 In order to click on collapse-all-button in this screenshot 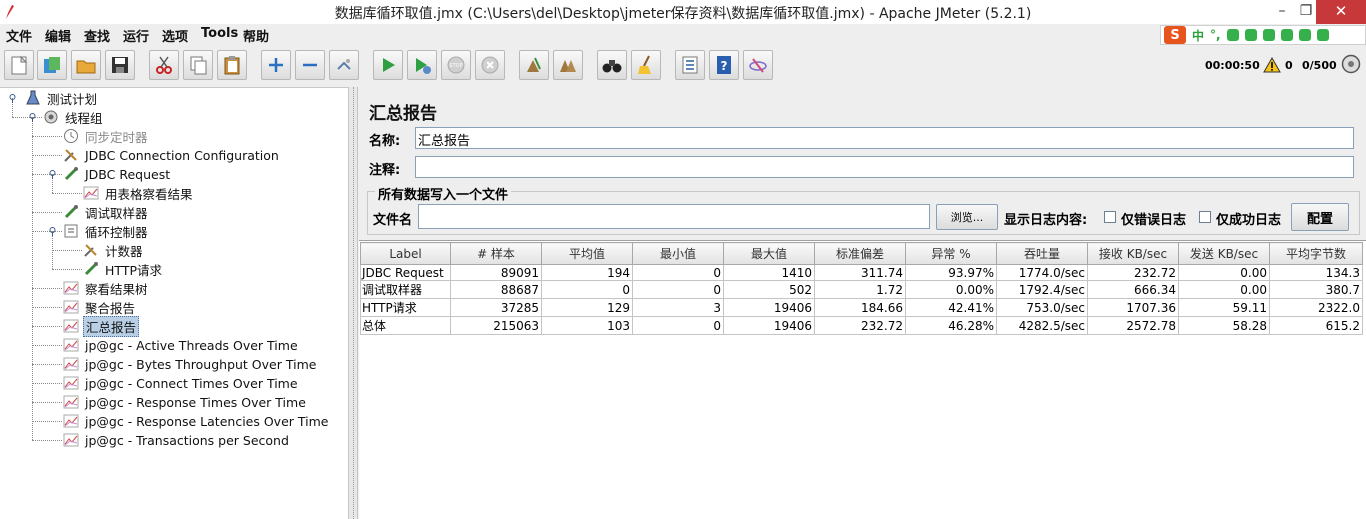, I will do `click(310, 65)`.